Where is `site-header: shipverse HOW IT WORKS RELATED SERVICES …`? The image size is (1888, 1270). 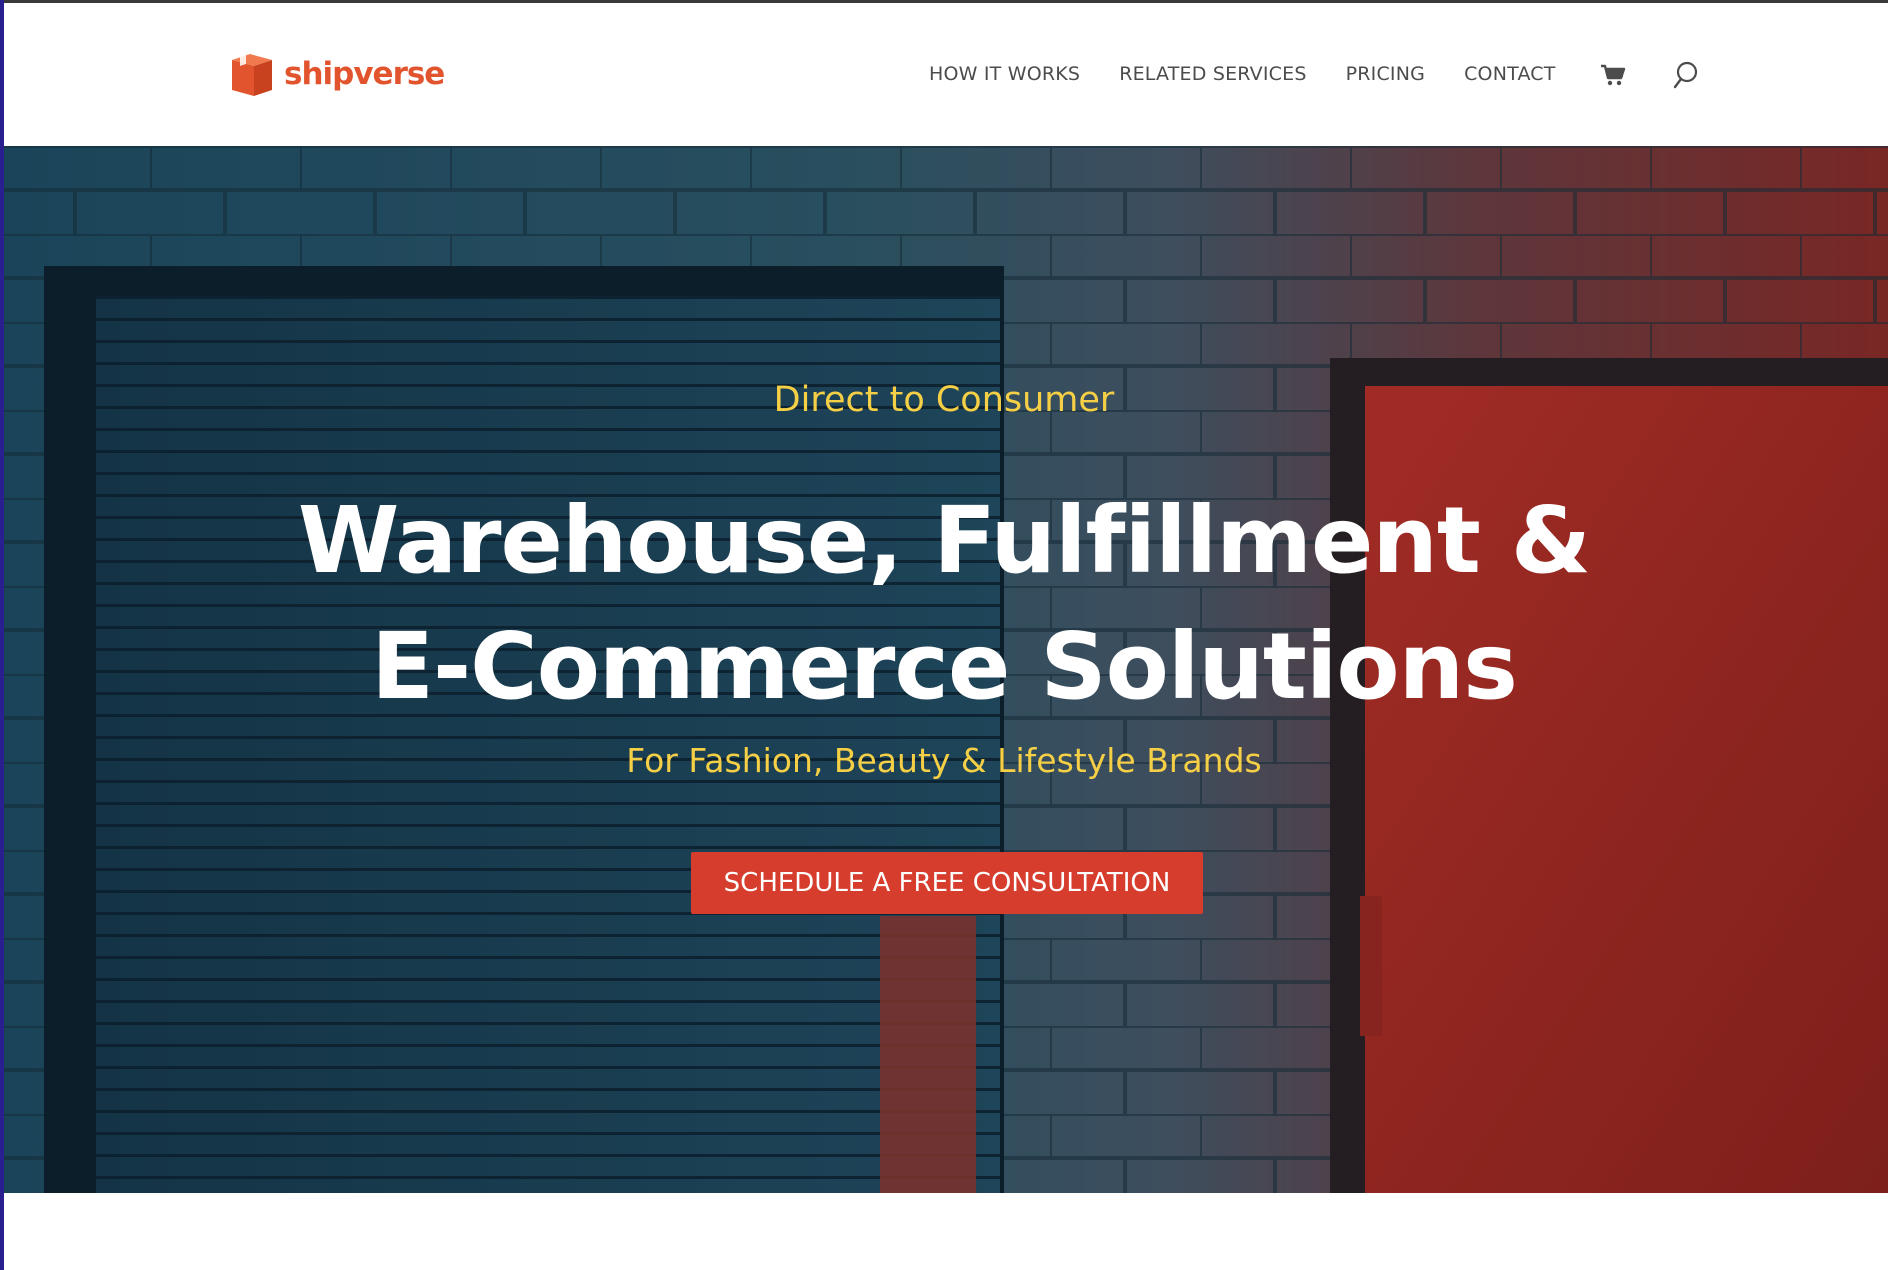 site-header: shipverse HOW IT WORKS RELATED SERVICES … is located at coordinates (944, 73).